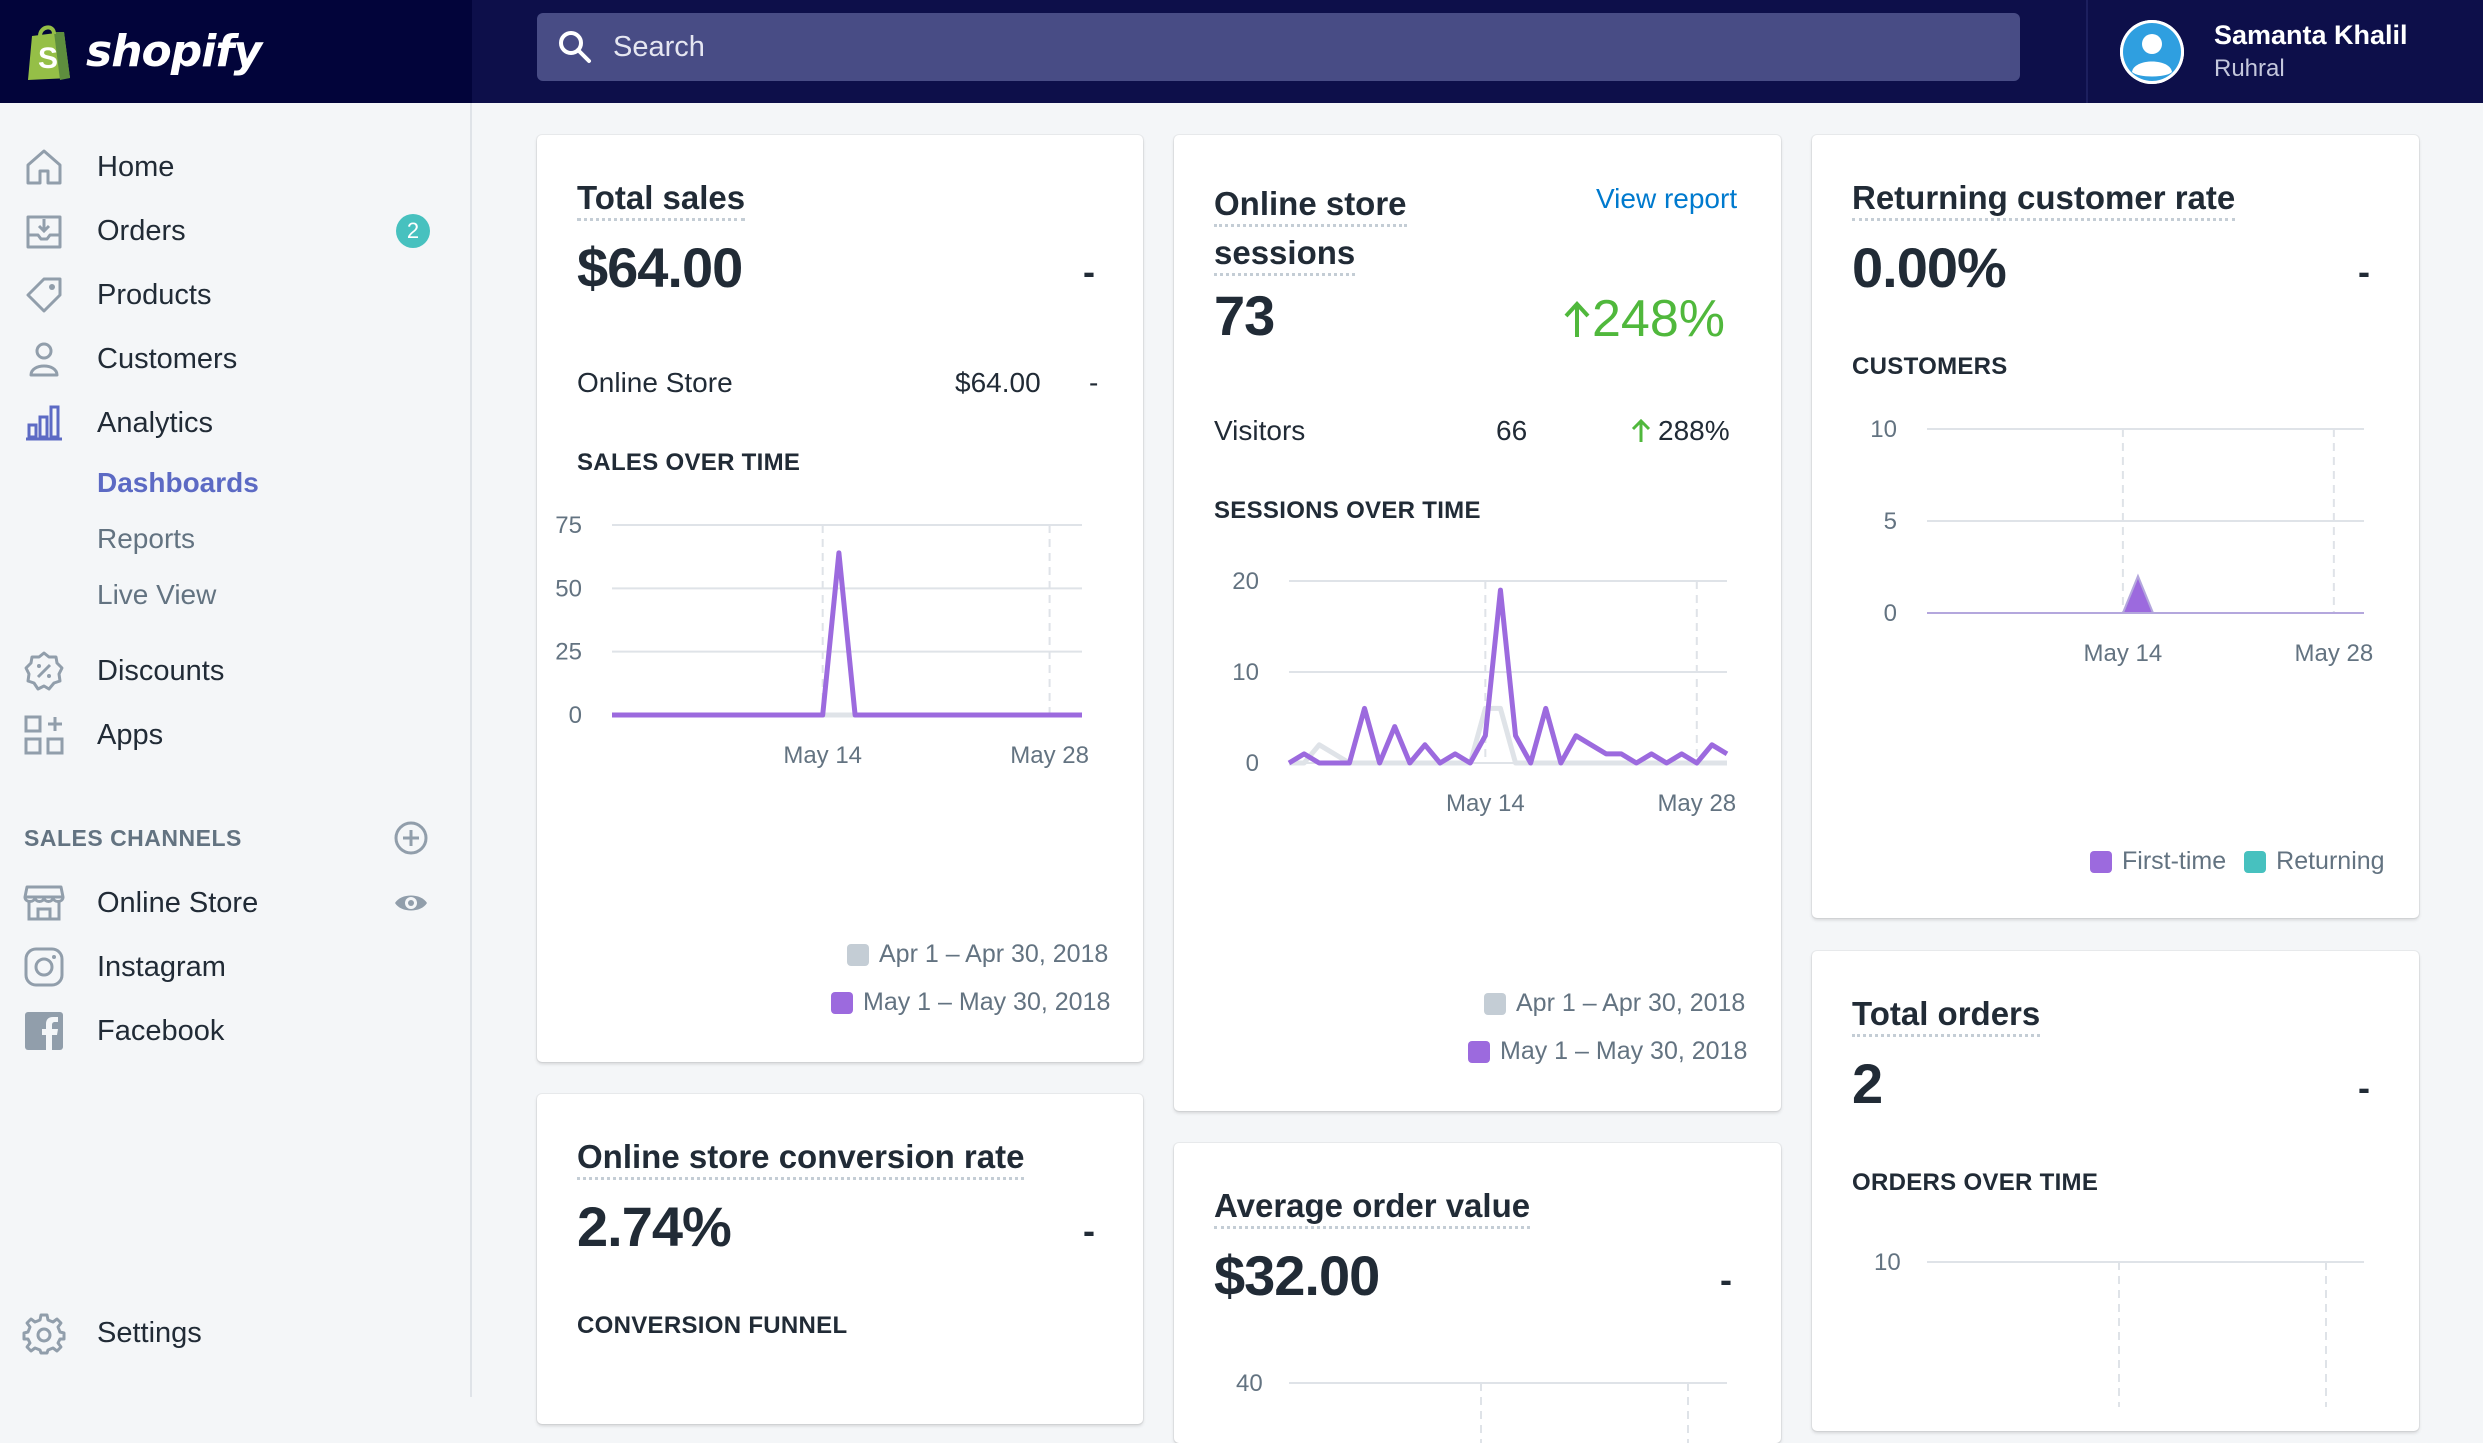  I want to click on customer-icon, so click(44, 359).